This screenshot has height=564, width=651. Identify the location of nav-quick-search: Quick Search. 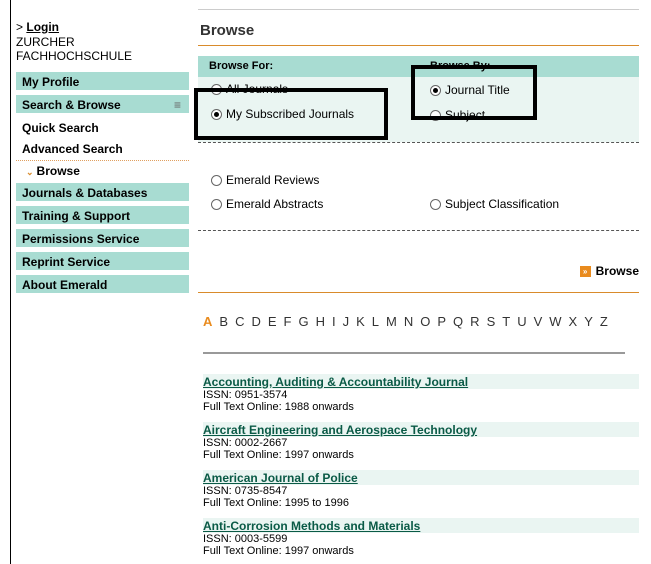
(102, 128).